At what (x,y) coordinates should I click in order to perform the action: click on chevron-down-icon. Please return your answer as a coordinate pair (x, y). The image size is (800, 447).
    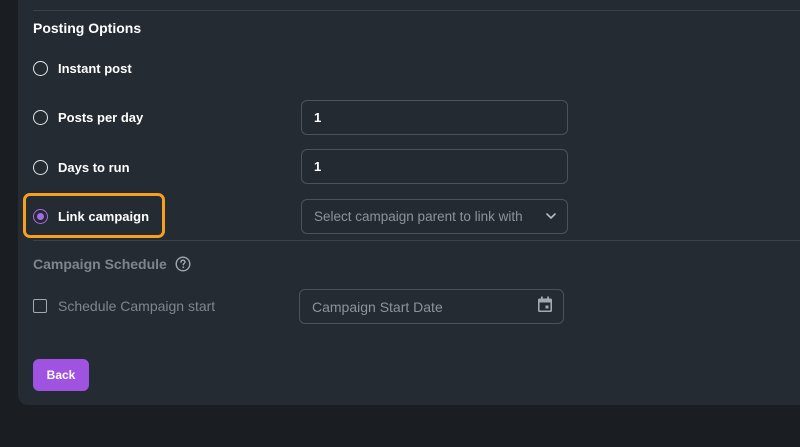
    Looking at the image, I should click on (551, 217).